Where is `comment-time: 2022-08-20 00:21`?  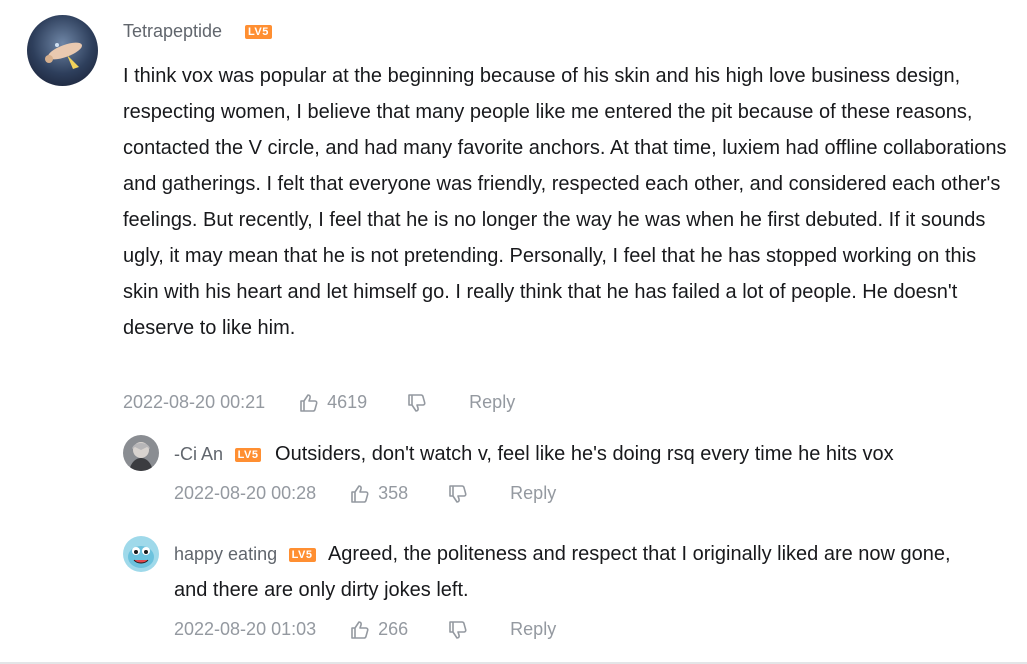
comment-time: 2022-08-20 00:21 is located at coordinates (194, 402).